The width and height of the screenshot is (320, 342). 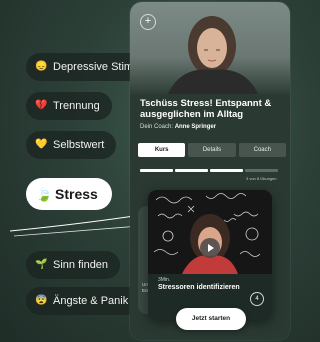 I want to click on lesson-image, so click(x=210, y=232).